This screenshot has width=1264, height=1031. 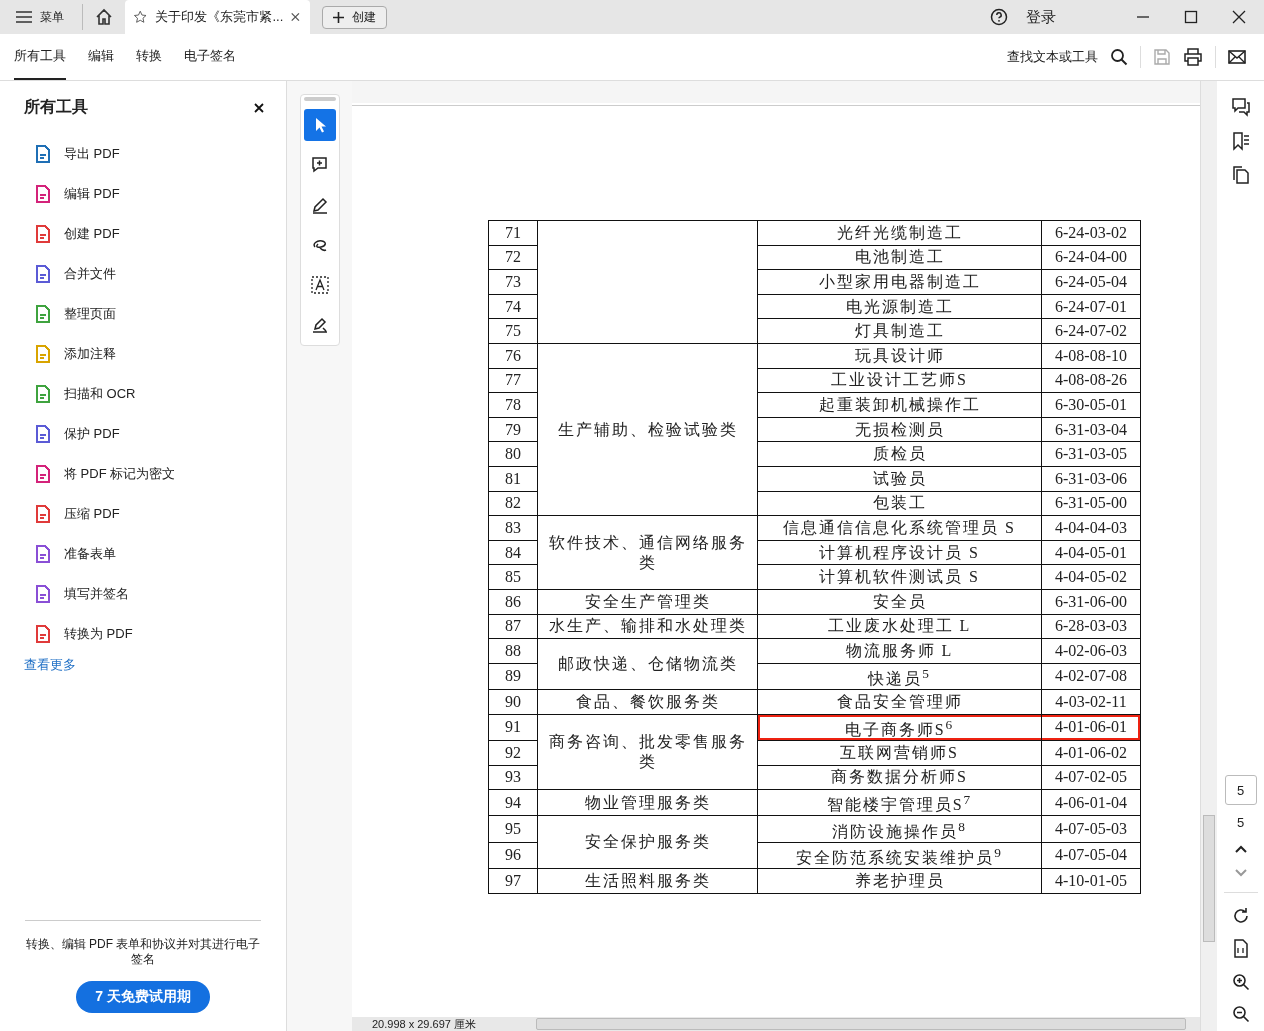 I want to click on tool-item: 扫描和 OCR, so click(x=143, y=394).